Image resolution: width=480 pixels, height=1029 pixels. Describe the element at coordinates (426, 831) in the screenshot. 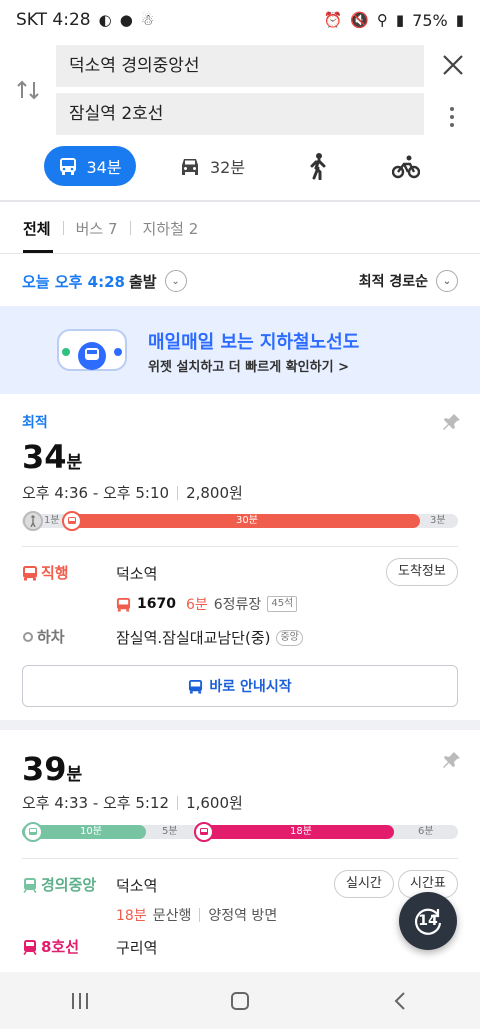

I see `walk-segment-label: 6분` at that location.